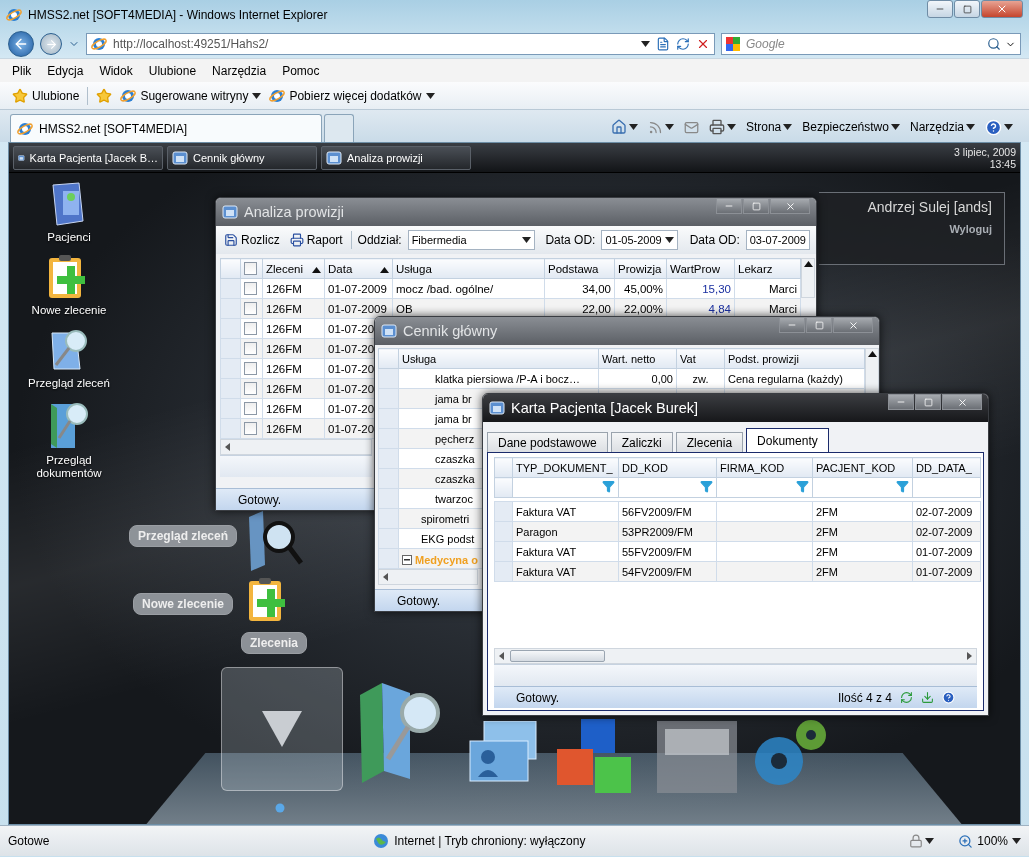 This screenshot has width=1029, height=857. I want to click on tab: Zaliczki, so click(641, 442).